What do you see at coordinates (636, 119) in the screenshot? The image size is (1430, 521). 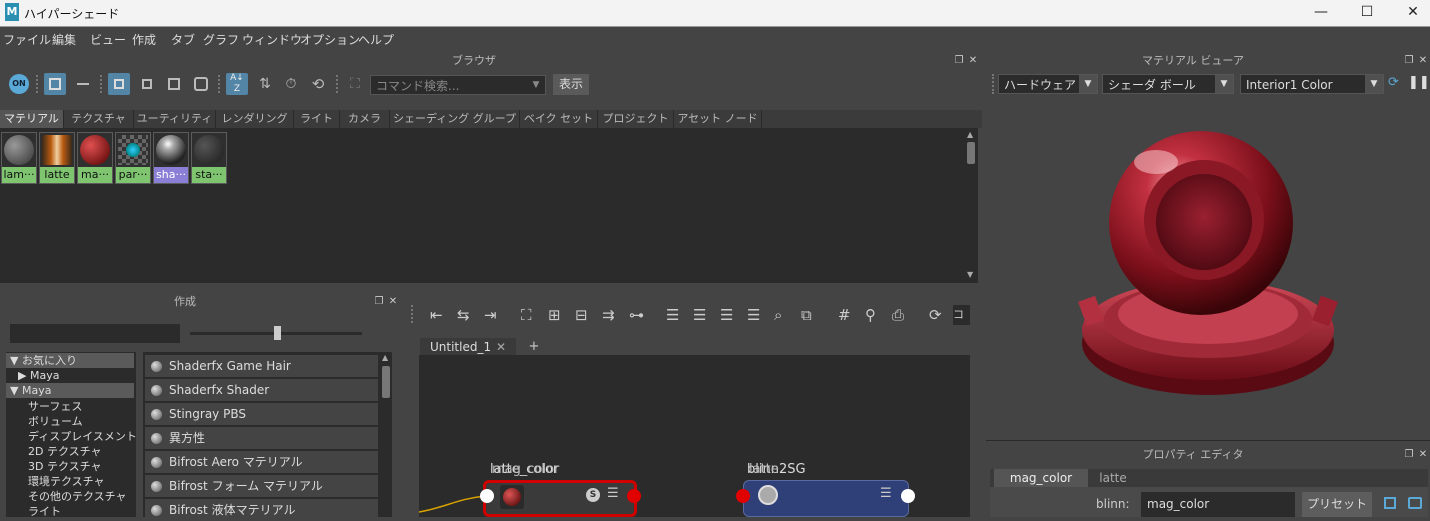 I see `tab-projects: プロジェクト` at bounding box center [636, 119].